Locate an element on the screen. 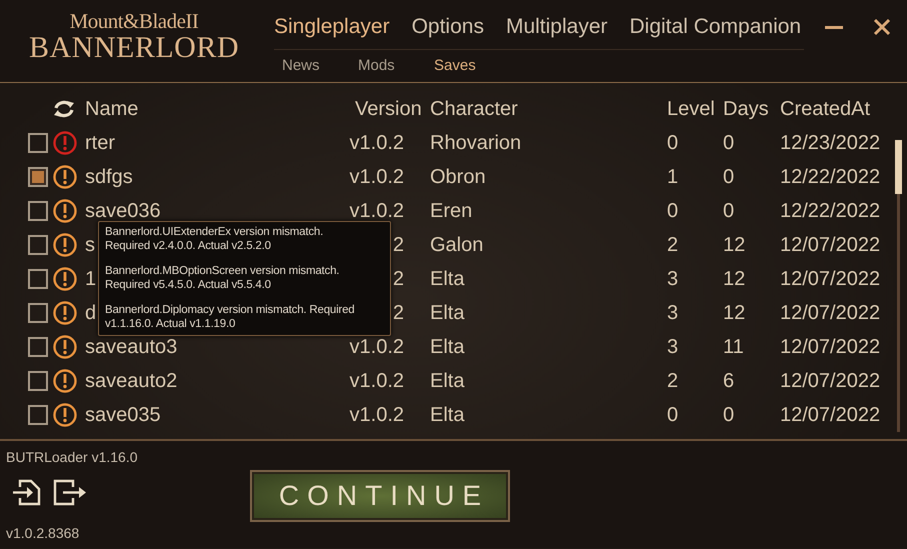 The image size is (907, 549). sub-tab: Mods is located at coordinates (396, 65).